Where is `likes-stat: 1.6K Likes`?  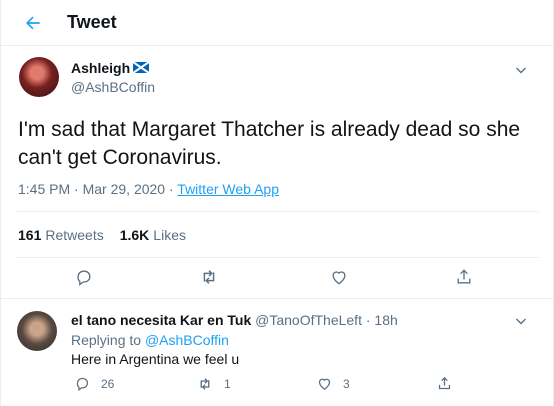
likes-stat: 1.6K Likes is located at coordinates (153, 235).